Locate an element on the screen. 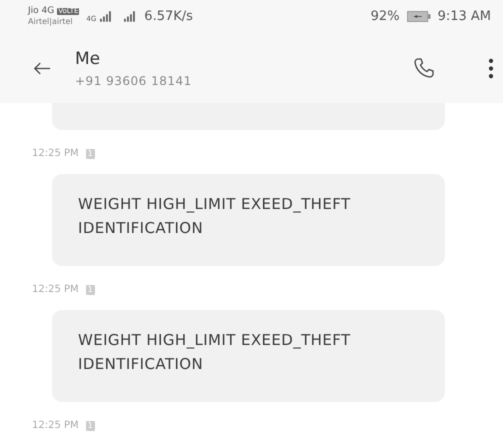  battery-percent: 92% is located at coordinates (385, 16).